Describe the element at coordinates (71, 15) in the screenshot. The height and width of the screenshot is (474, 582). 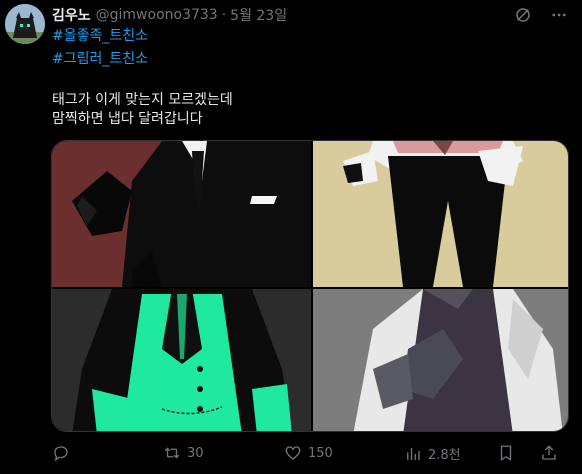
I see `author-name: 김우노` at that location.